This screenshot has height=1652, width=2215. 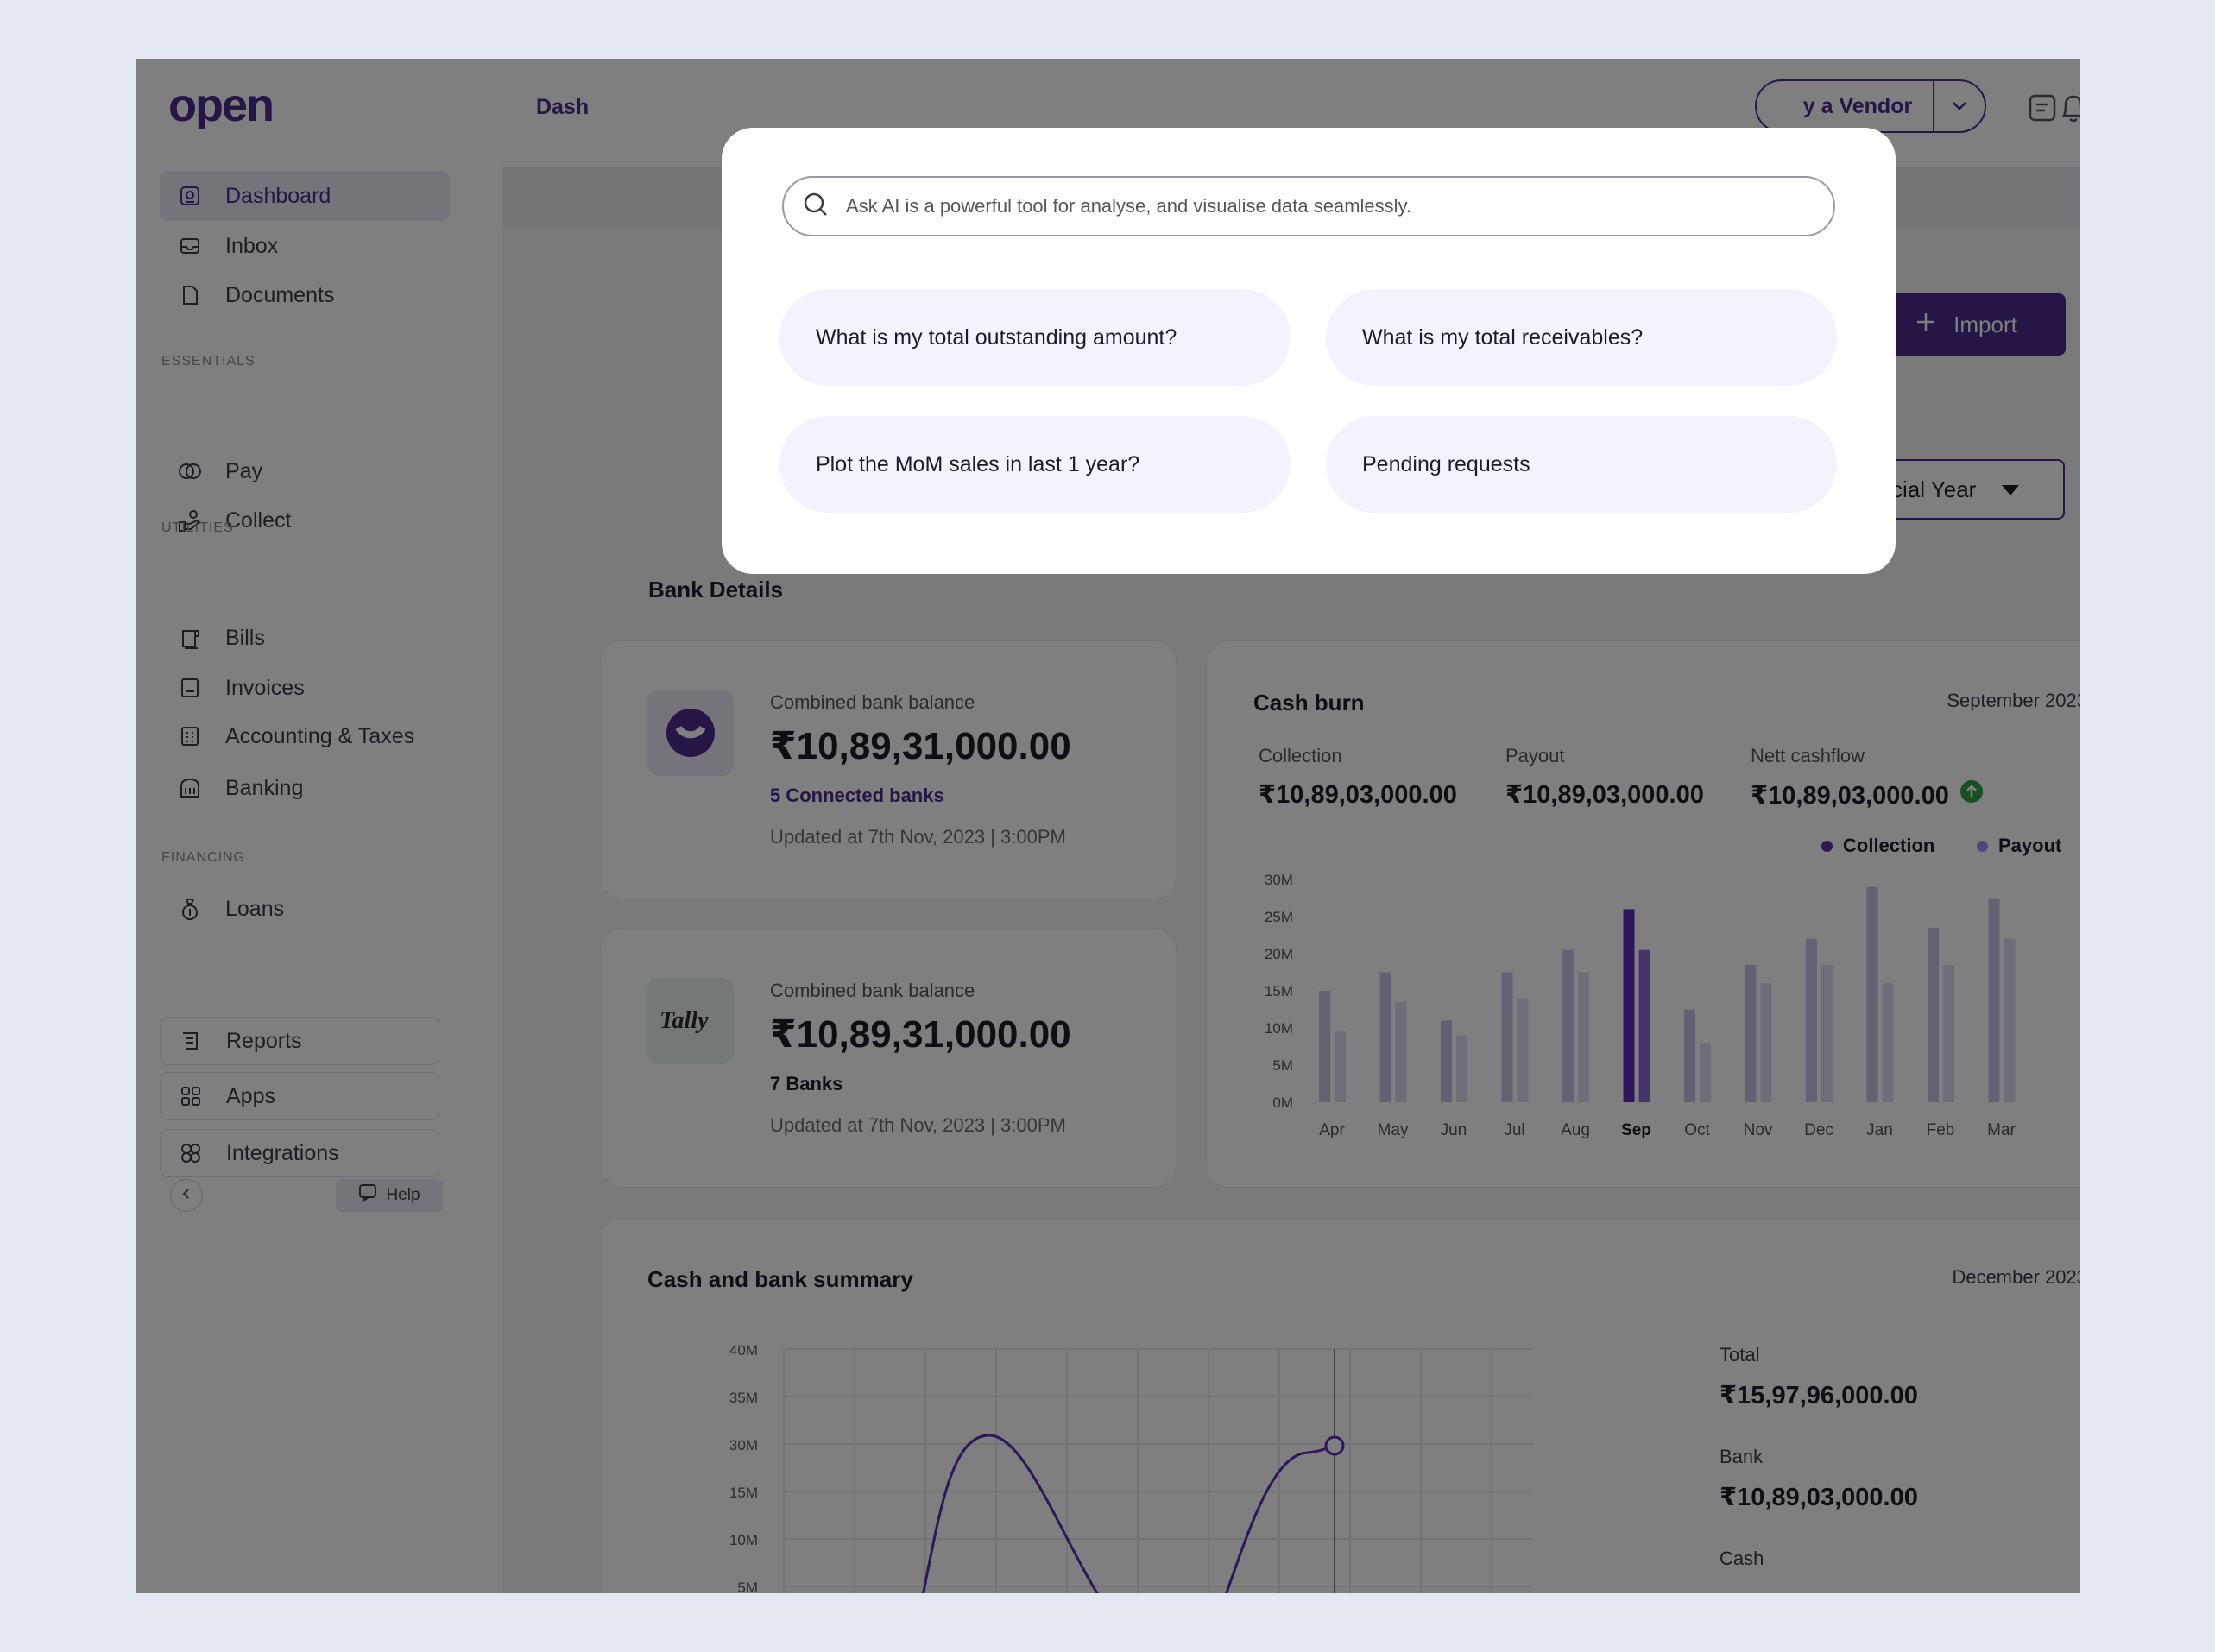 I want to click on search-icon, so click(x=816, y=207).